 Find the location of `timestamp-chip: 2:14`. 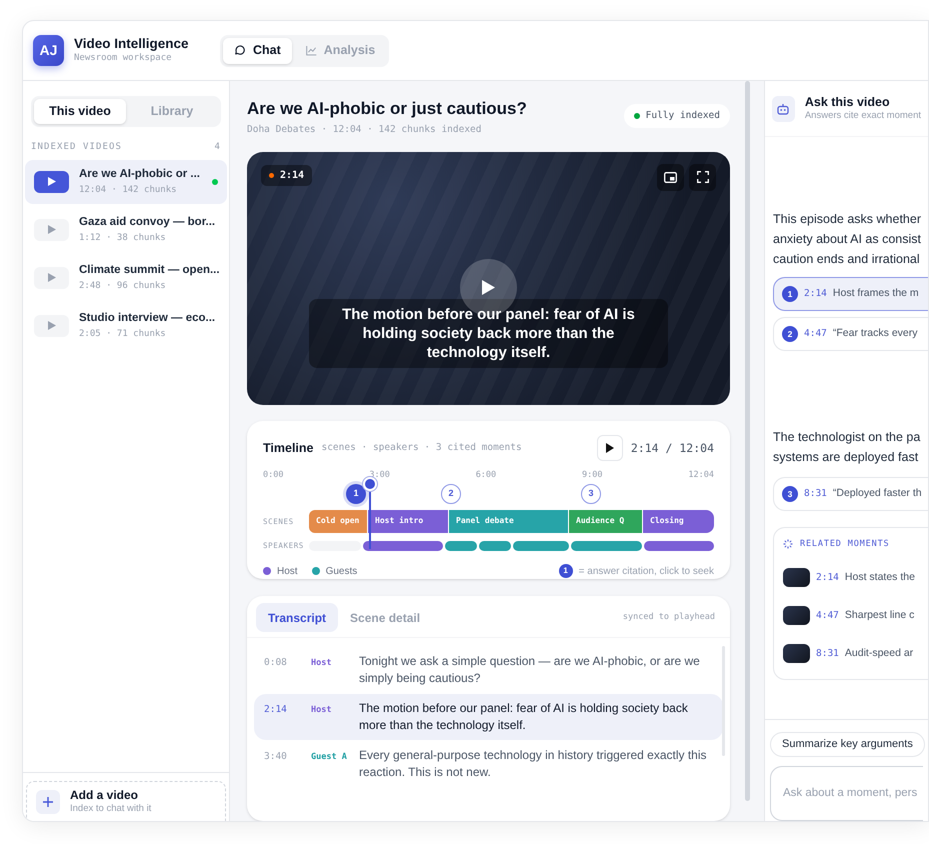

timestamp-chip: 2:14 is located at coordinates (286, 175).